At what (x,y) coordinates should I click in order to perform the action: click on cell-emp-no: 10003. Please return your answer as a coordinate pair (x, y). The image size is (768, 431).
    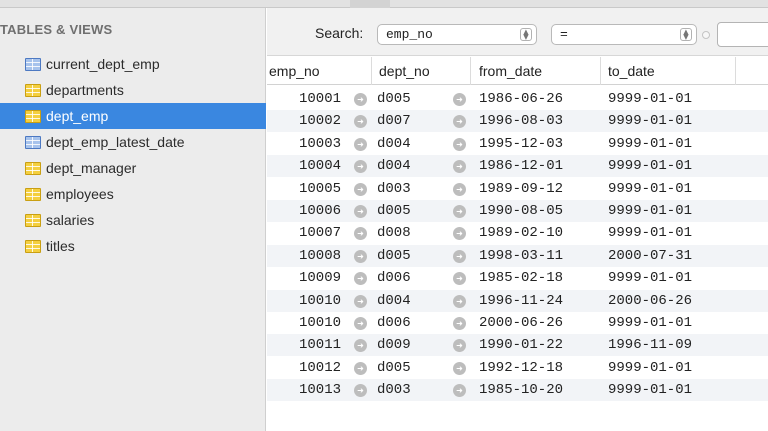
    Looking at the image, I should click on (304, 144).